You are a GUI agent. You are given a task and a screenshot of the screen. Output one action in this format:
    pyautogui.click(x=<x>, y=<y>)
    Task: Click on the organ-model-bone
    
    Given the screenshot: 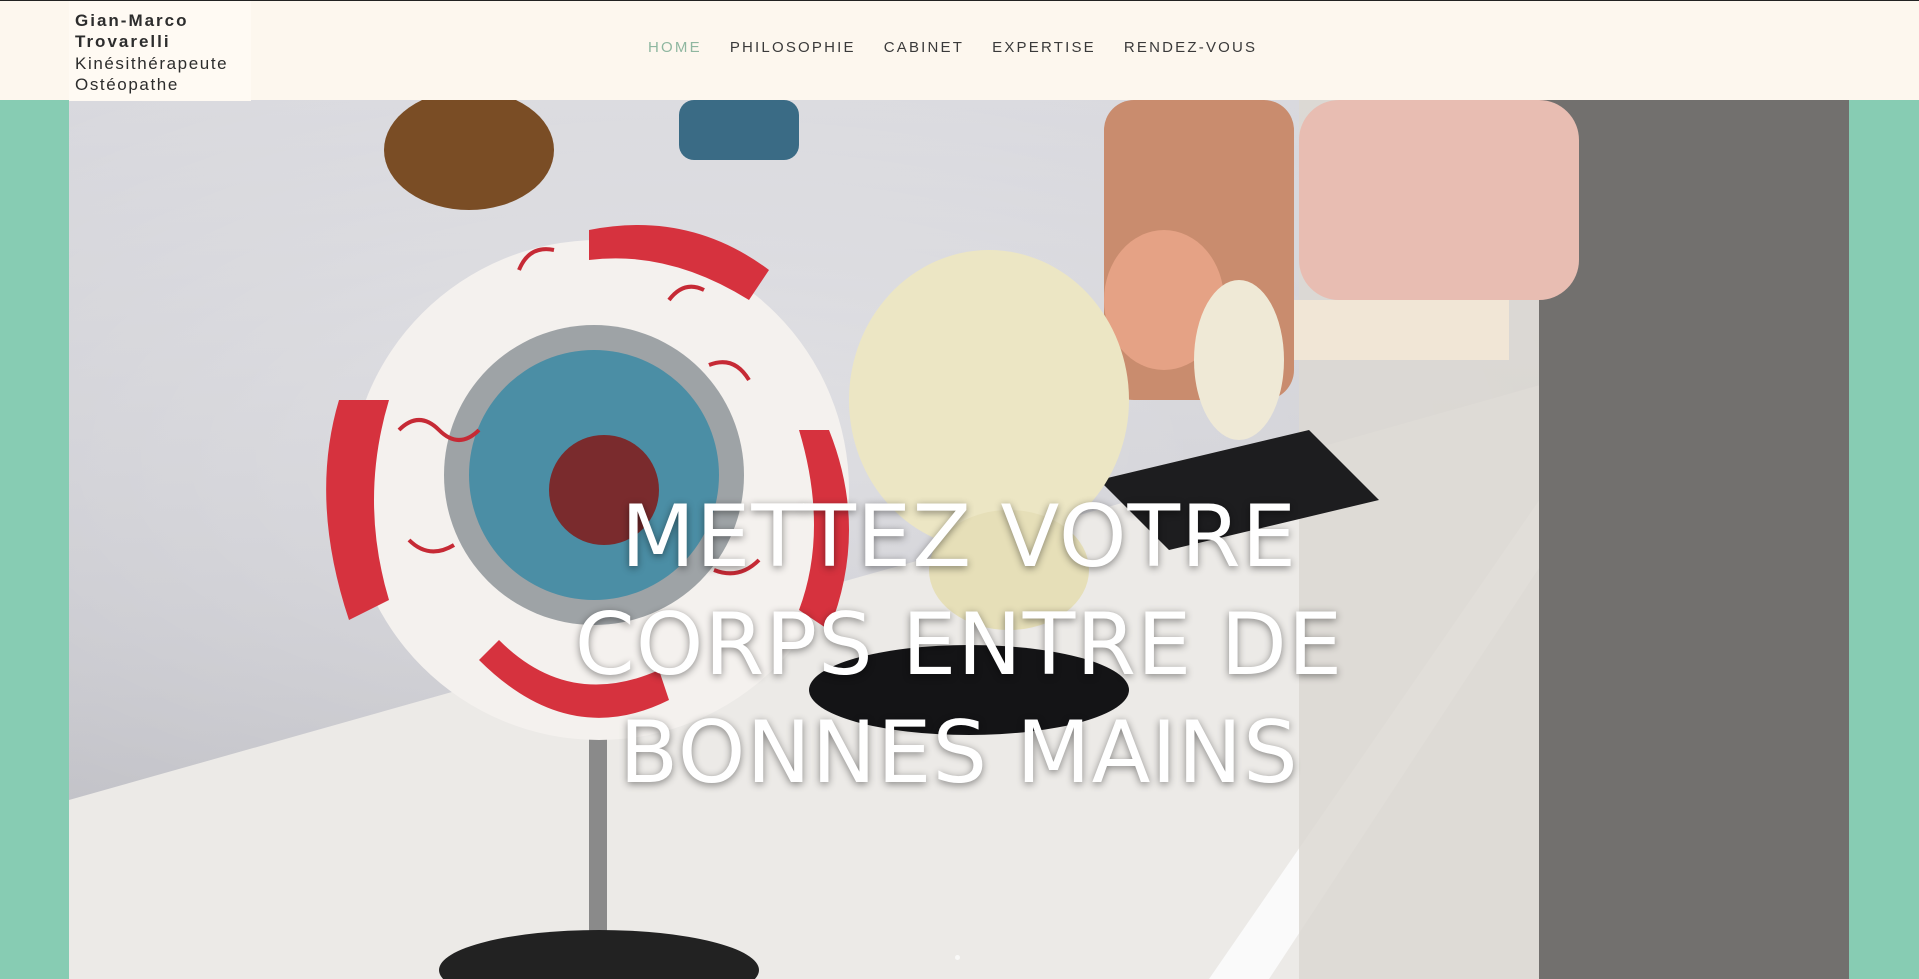 What is the action you would take?
    pyautogui.click(x=1239, y=360)
    